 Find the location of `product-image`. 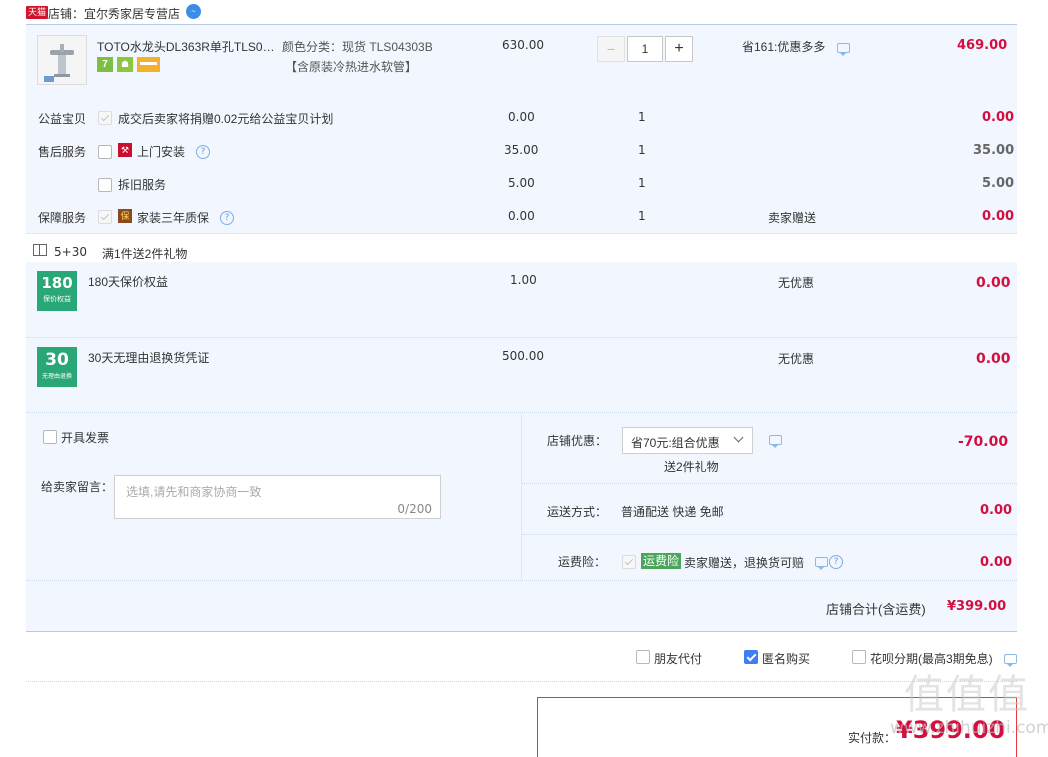

product-image is located at coordinates (62, 60).